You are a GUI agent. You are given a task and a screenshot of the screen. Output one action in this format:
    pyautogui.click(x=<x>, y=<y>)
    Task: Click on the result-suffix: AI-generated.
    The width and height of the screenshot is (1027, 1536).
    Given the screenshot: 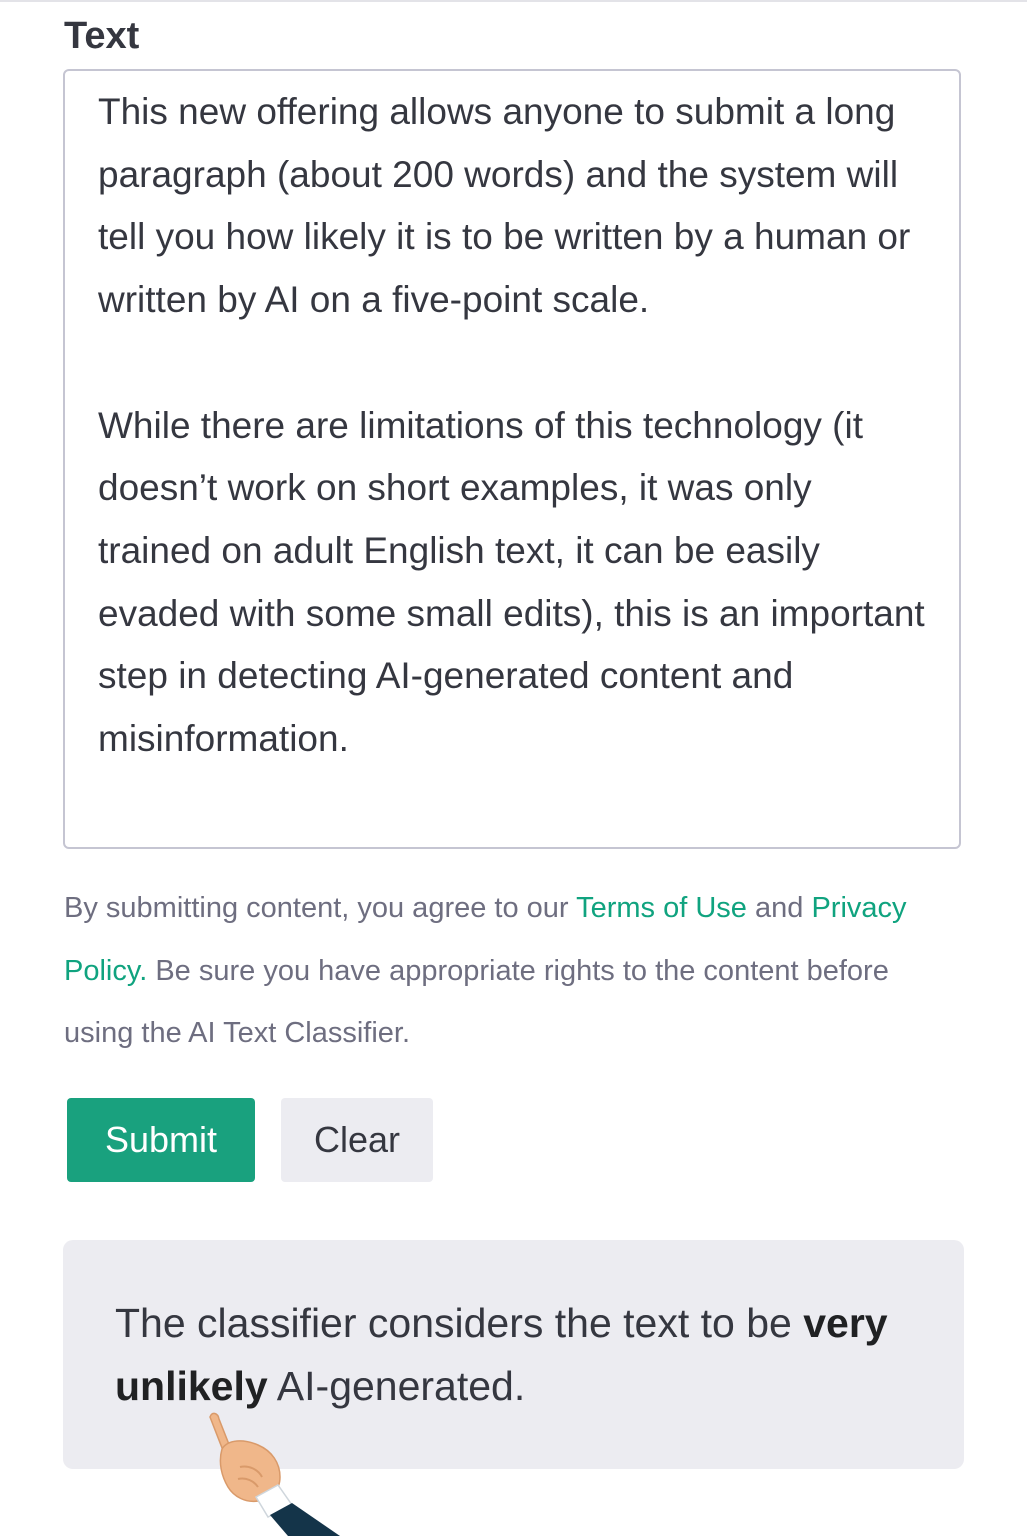 What is the action you would take?
    pyautogui.click(x=396, y=1386)
    